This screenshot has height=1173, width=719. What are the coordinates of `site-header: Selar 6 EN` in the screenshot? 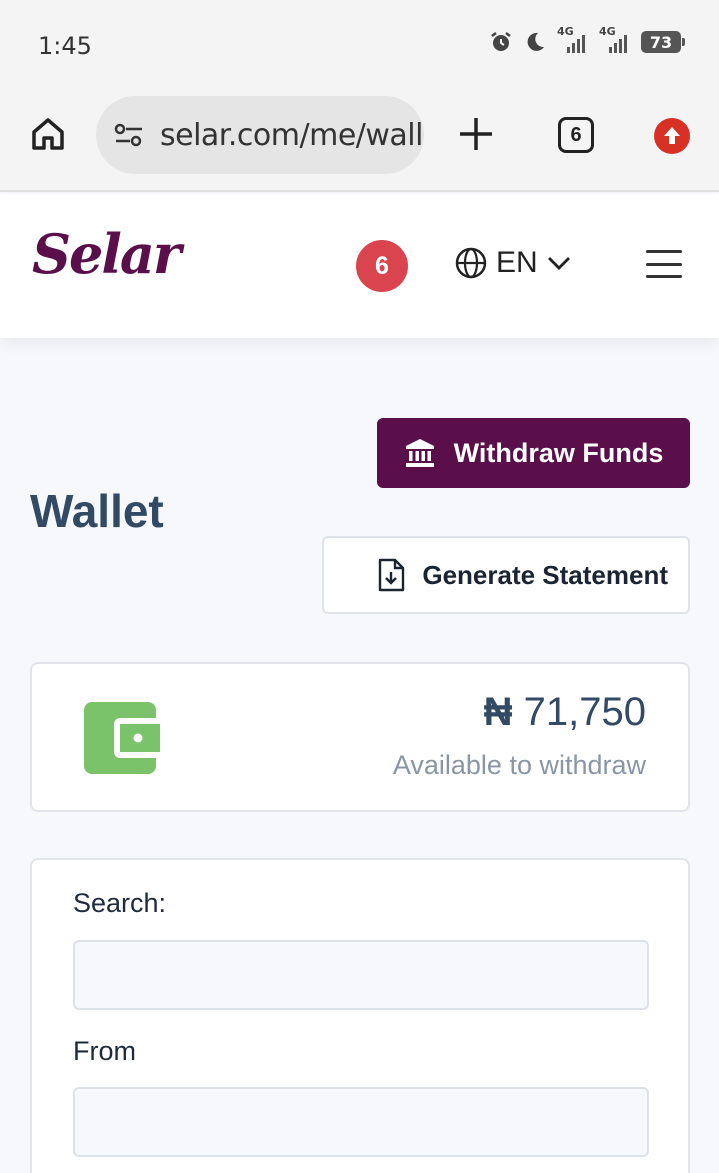 It's located at (359, 266).